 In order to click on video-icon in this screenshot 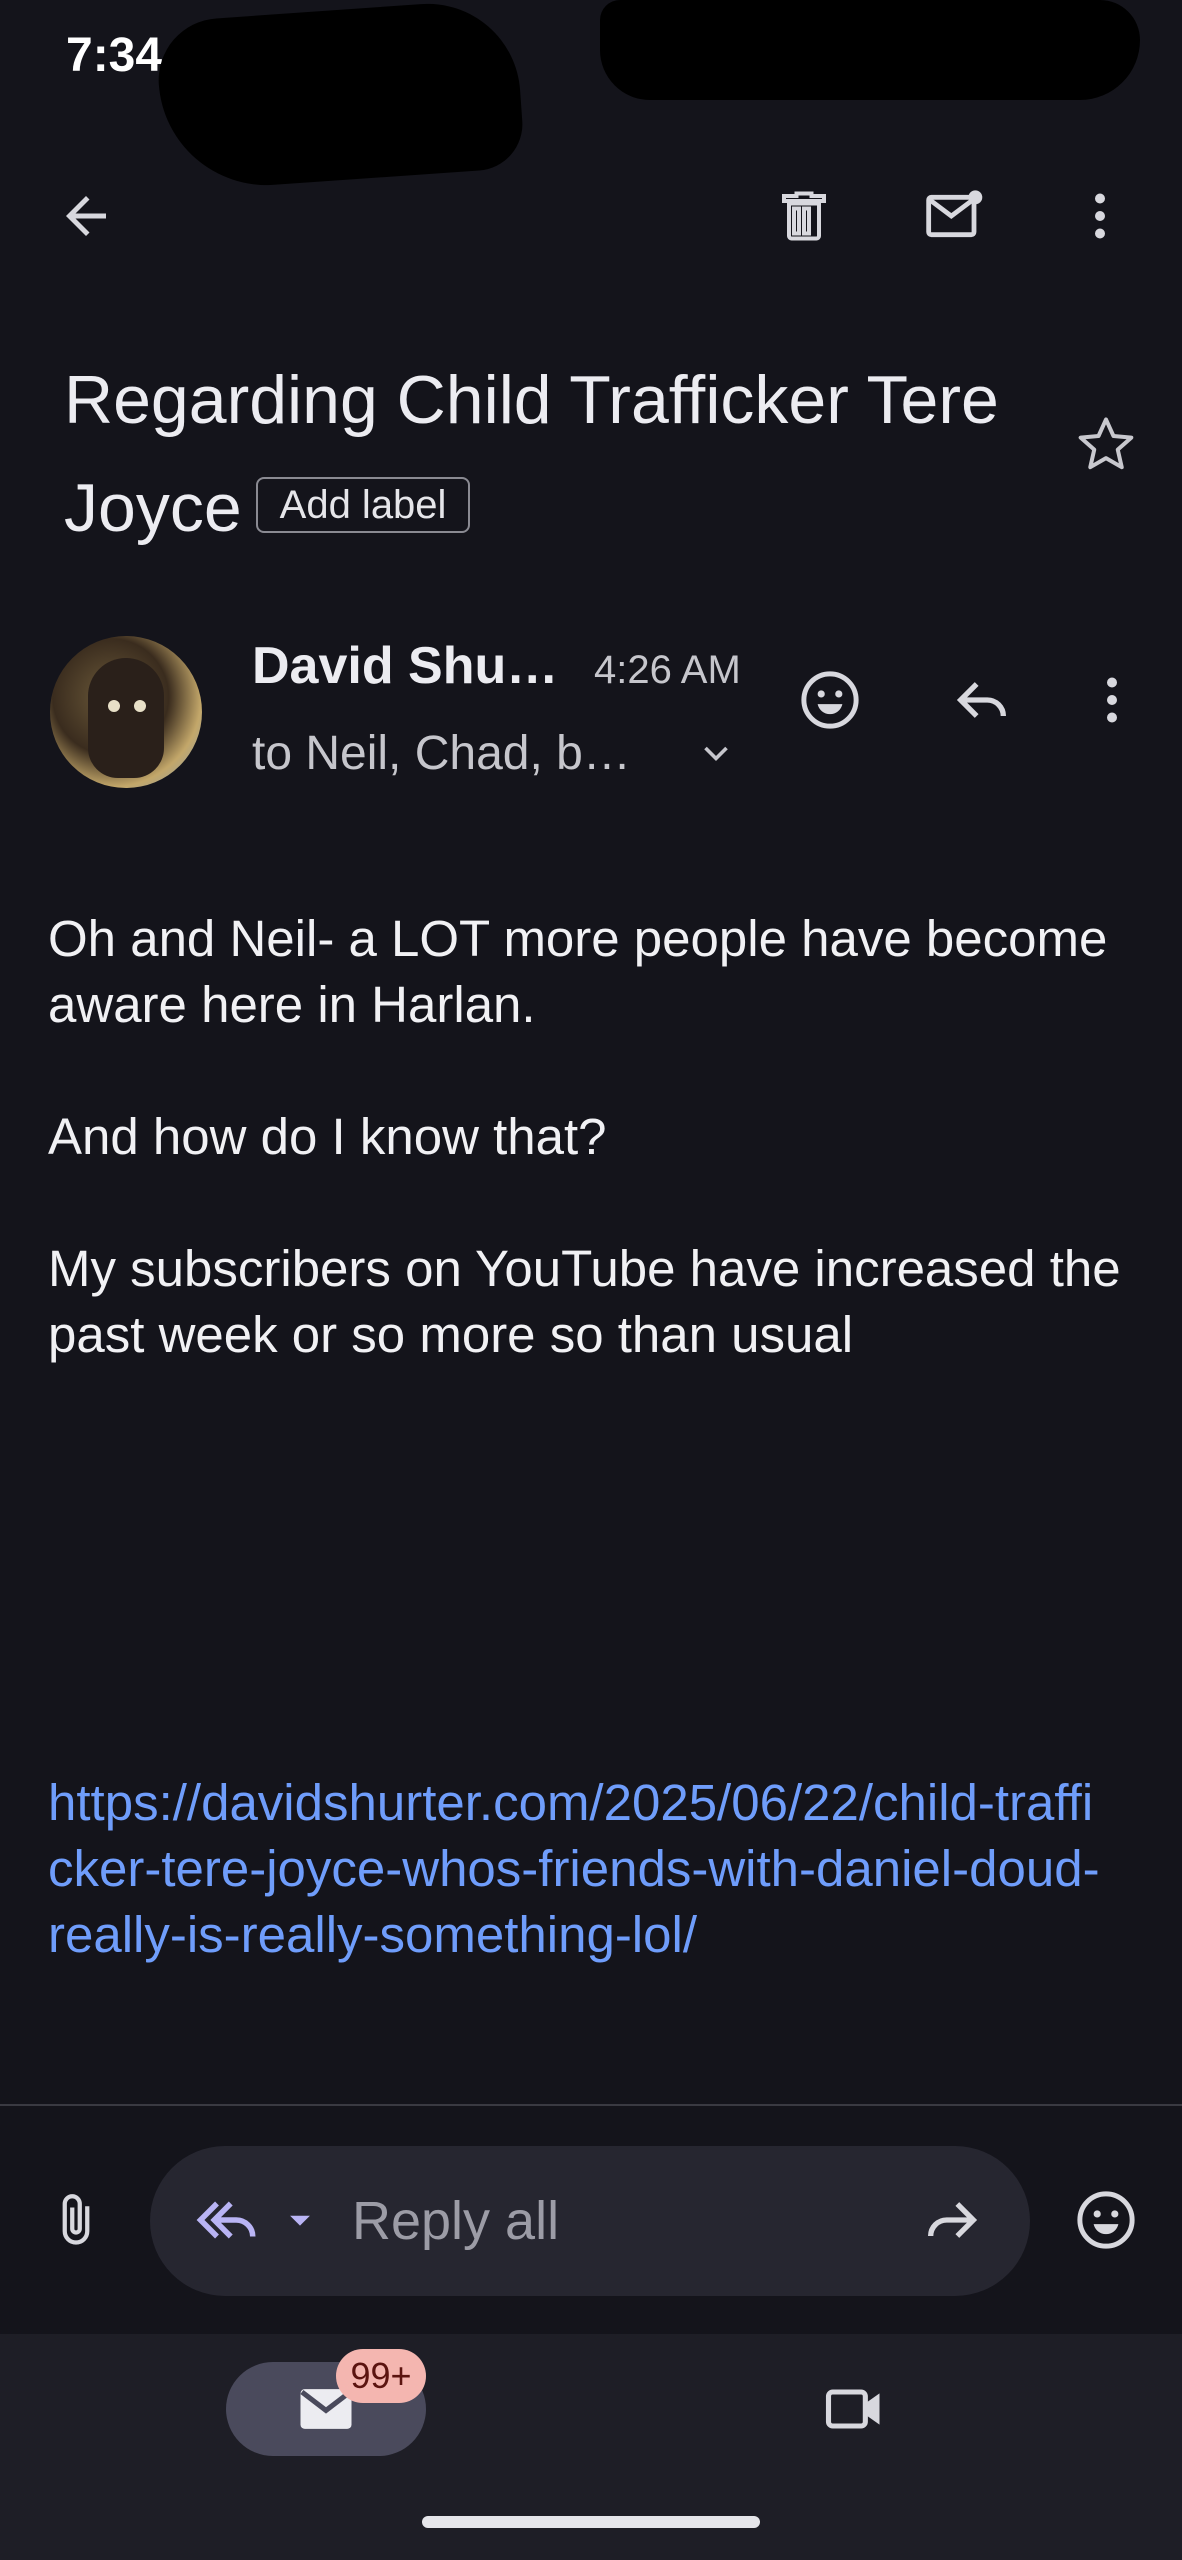, I will do `click(854, 2409)`.